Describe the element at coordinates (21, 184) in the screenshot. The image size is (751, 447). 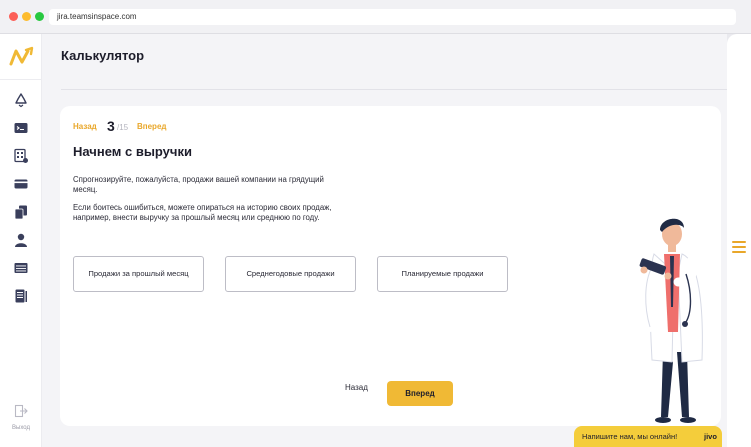
I see `credit-card-icon` at that location.